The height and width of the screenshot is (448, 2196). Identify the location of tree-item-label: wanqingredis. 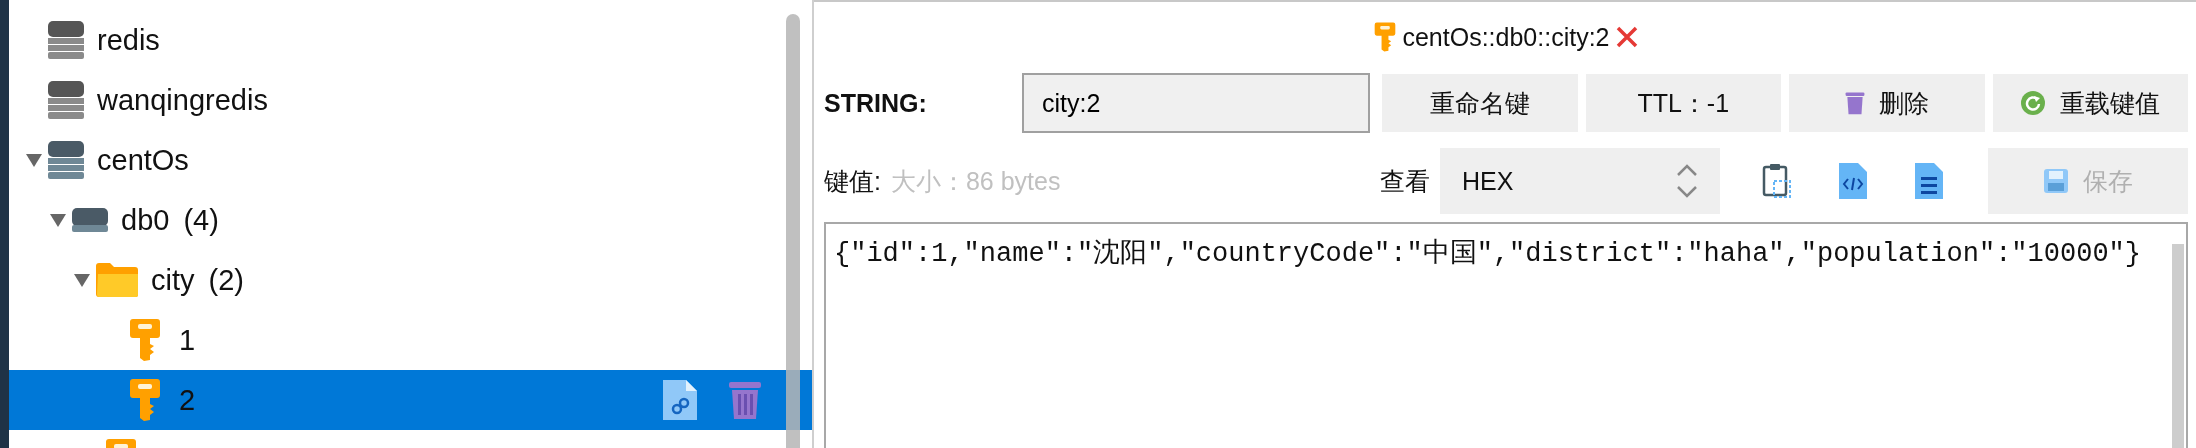
(182, 100).